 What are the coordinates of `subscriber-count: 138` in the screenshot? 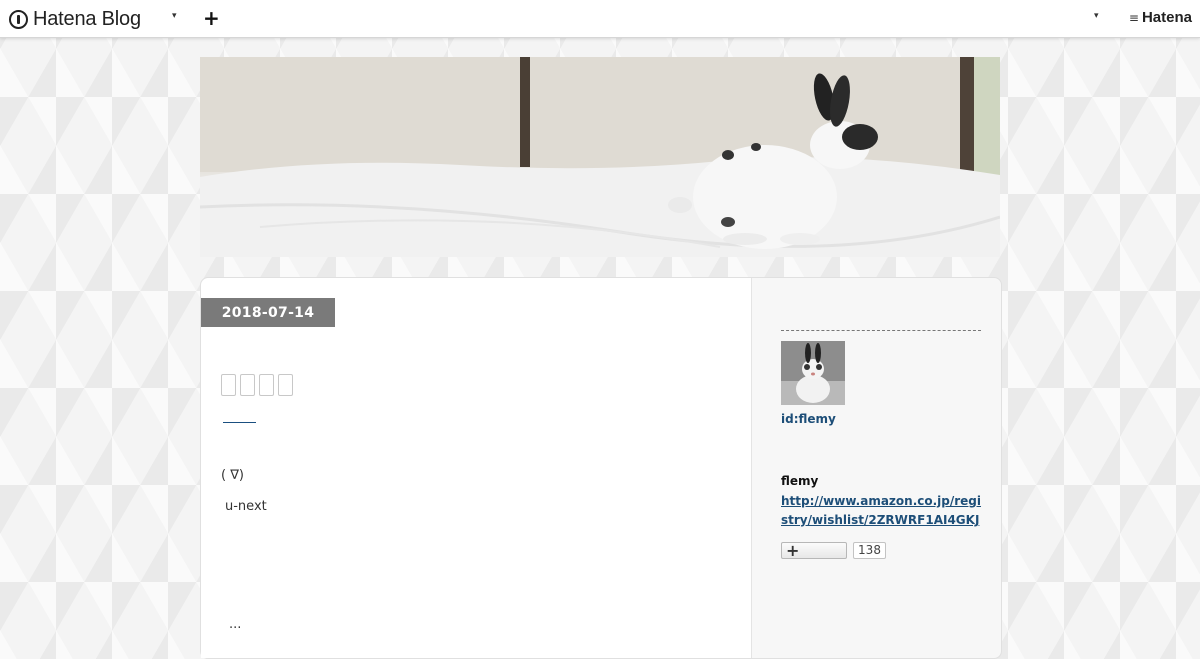 It's located at (869, 550).